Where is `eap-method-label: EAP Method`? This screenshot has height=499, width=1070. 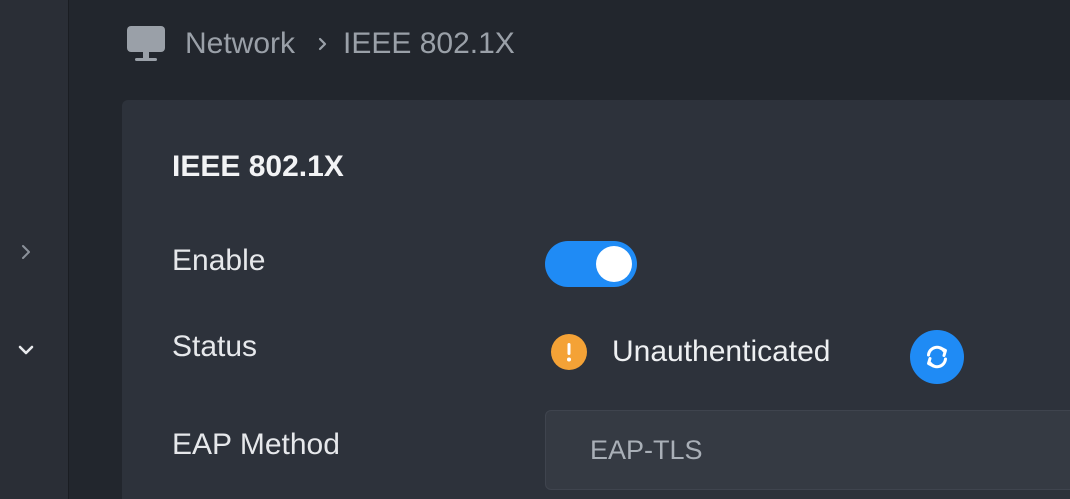
eap-method-label: EAP Method is located at coordinates (256, 444).